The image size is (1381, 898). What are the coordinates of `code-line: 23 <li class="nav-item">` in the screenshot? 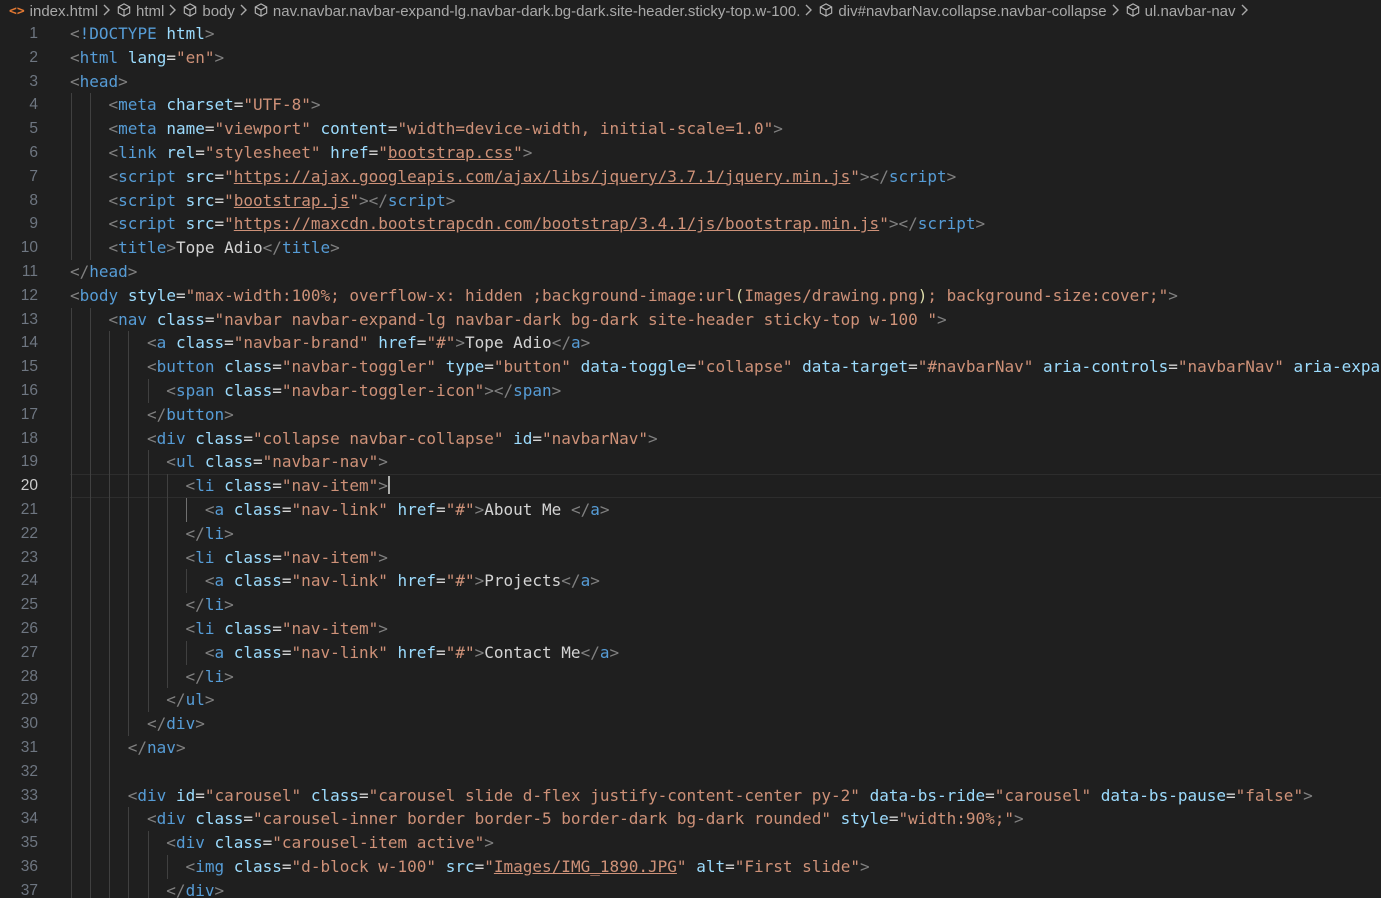 It's located at (690, 557).